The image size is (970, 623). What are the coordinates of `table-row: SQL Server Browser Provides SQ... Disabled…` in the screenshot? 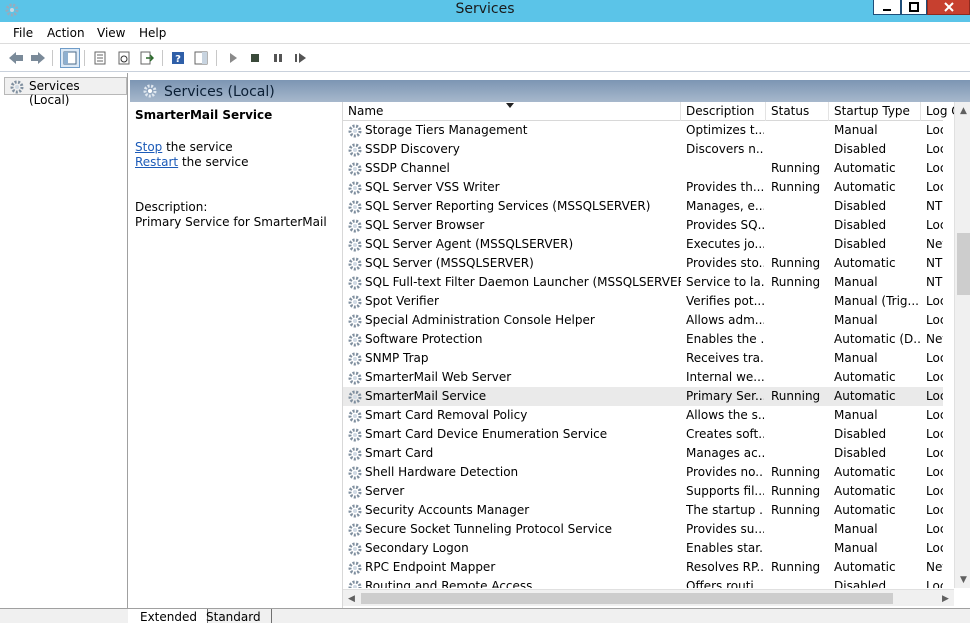 It's located at (643, 225).